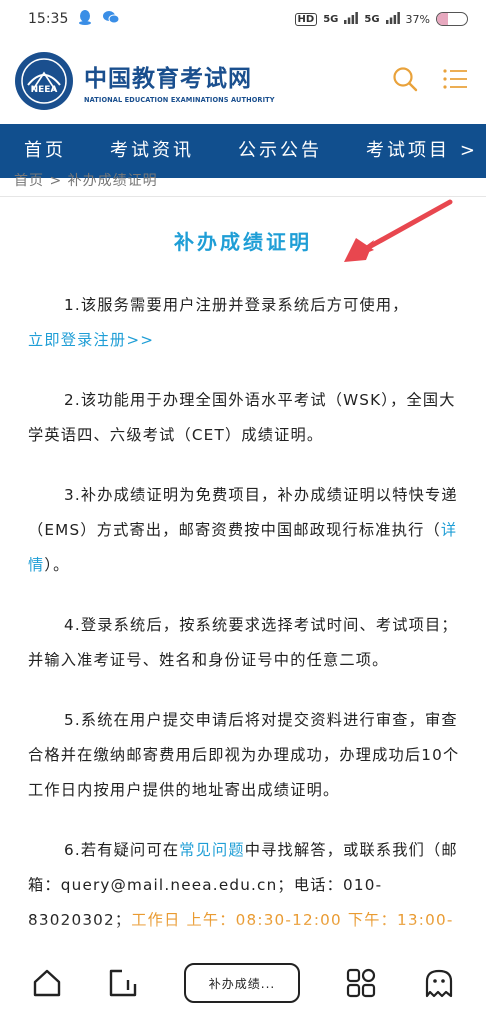 Image resolution: width=486 pixels, height=1020 pixels. Describe the element at coordinates (455, 81) in the screenshot. I see `menu-icon` at that location.